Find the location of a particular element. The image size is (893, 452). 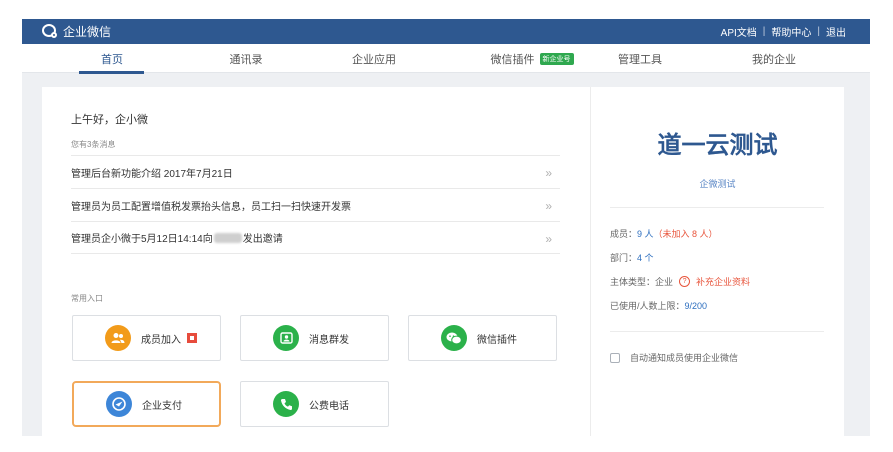

auto-notify-checkbox is located at coordinates (615, 357).